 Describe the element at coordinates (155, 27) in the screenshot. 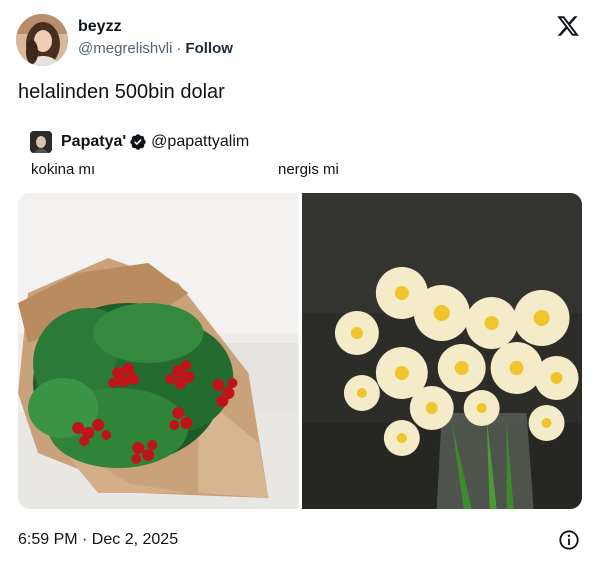

I see `author-display-name: beyzz` at that location.